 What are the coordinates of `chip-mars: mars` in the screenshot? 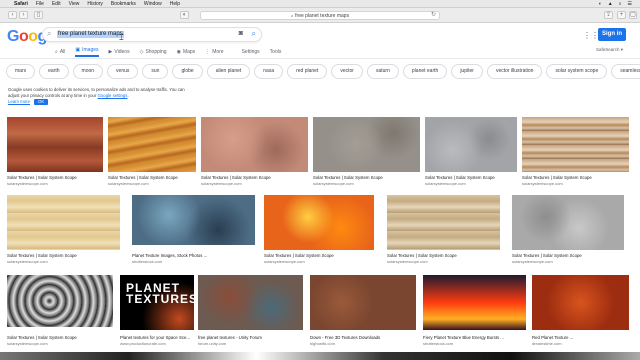 It's located at (21, 71).